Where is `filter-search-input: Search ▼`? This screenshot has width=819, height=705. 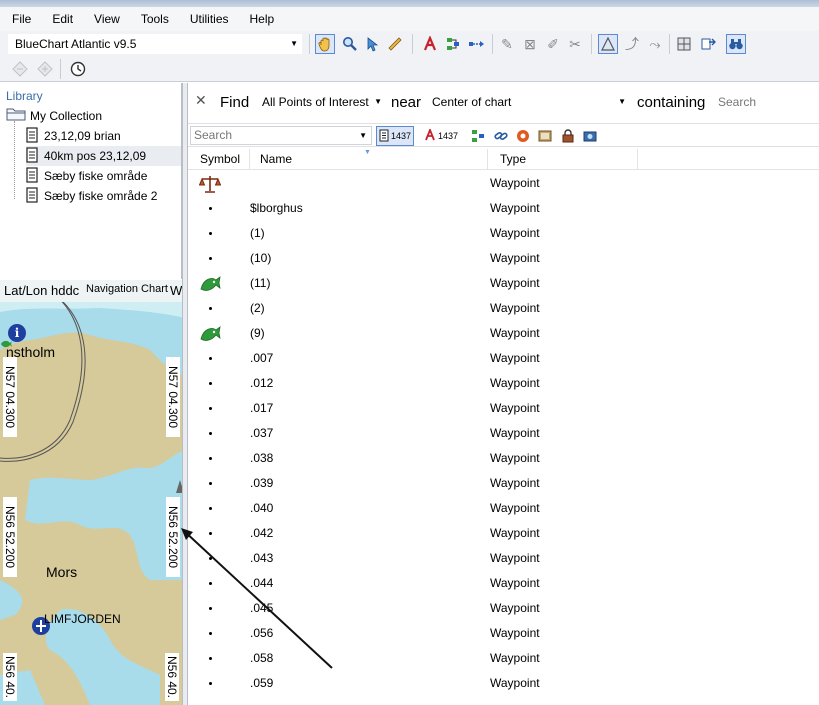 filter-search-input: Search ▼ is located at coordinates (281, 135).